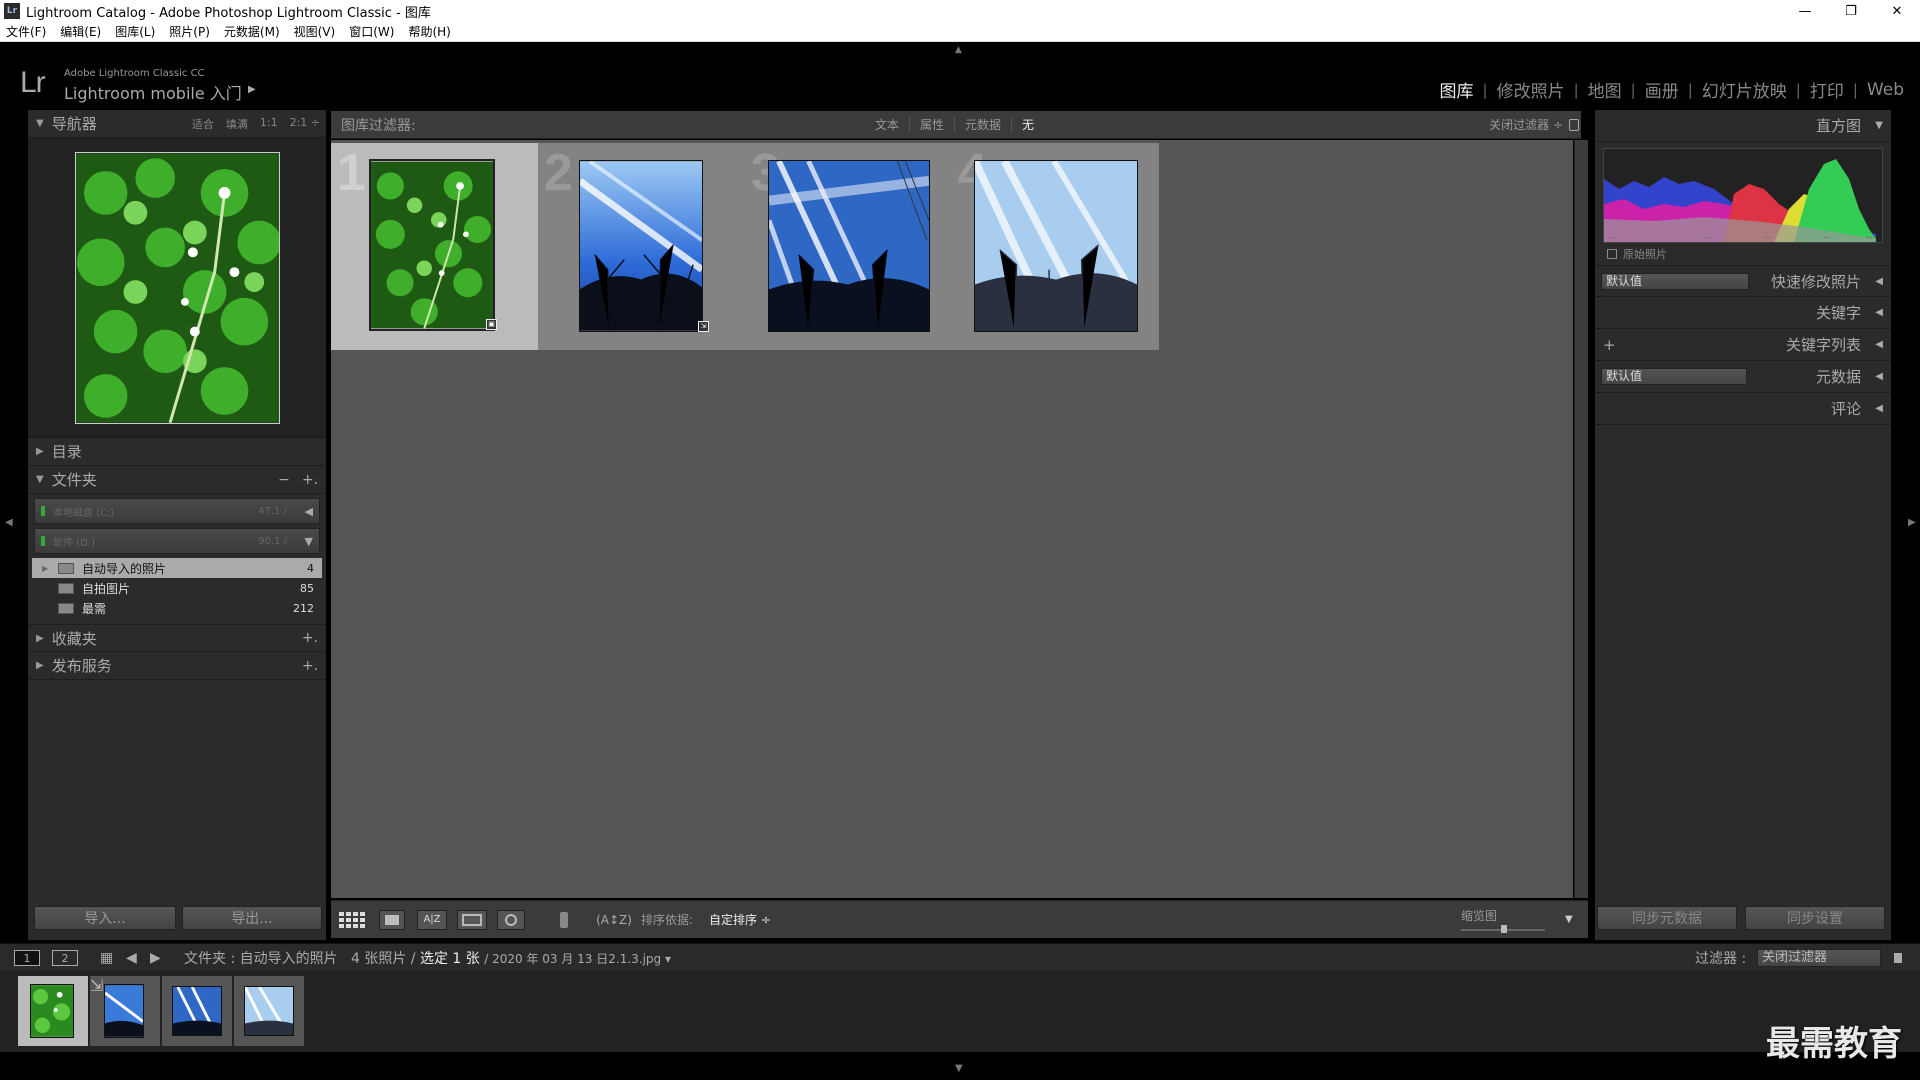  What do you see at coordinates (125, 1011) in the screenshot?
I see `filmstrip-thumb: ⇲` at bounding box center [125, 1011].